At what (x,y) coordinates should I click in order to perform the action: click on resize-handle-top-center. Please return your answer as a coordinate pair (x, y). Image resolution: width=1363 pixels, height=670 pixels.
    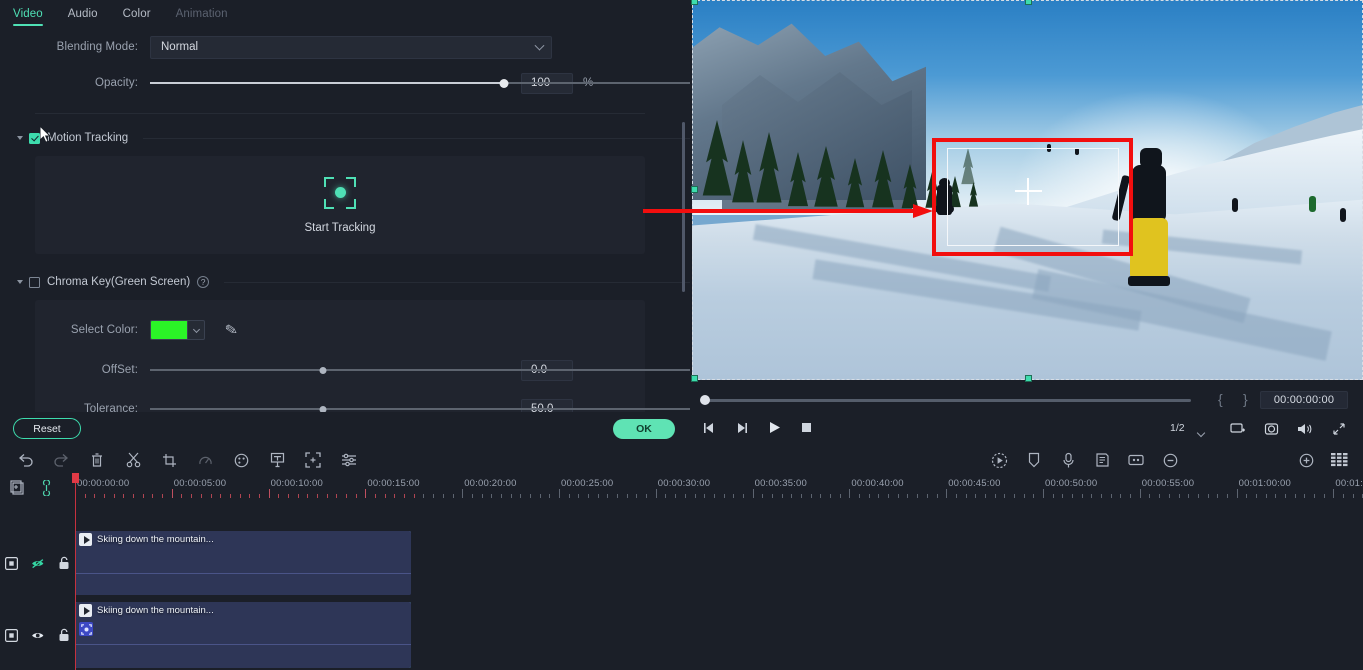
    Looking at the image, I should click on (1028, 2).